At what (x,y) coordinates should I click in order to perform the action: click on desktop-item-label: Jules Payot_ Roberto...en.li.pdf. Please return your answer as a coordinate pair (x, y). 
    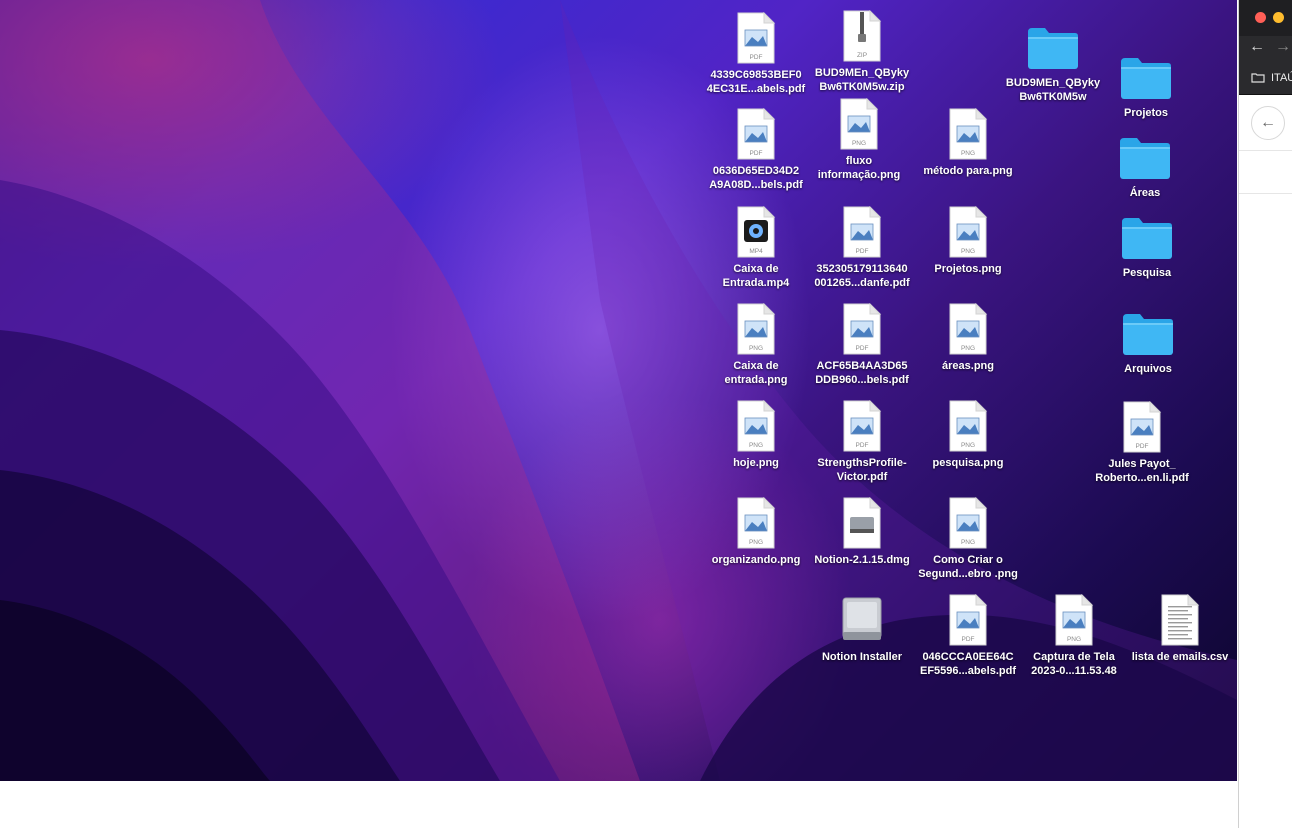
    Looking at the image, I should click on (1142, 471).